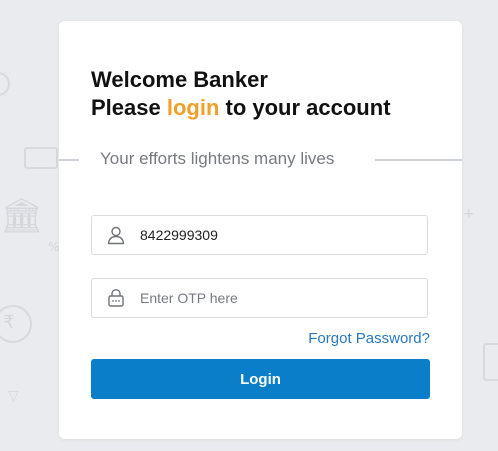 The height and width of the screenshot is (451, 498). What do you see at coordinates (280, 298) in the screenshot?
I see `otp-input` at bounding box center [280, 298].